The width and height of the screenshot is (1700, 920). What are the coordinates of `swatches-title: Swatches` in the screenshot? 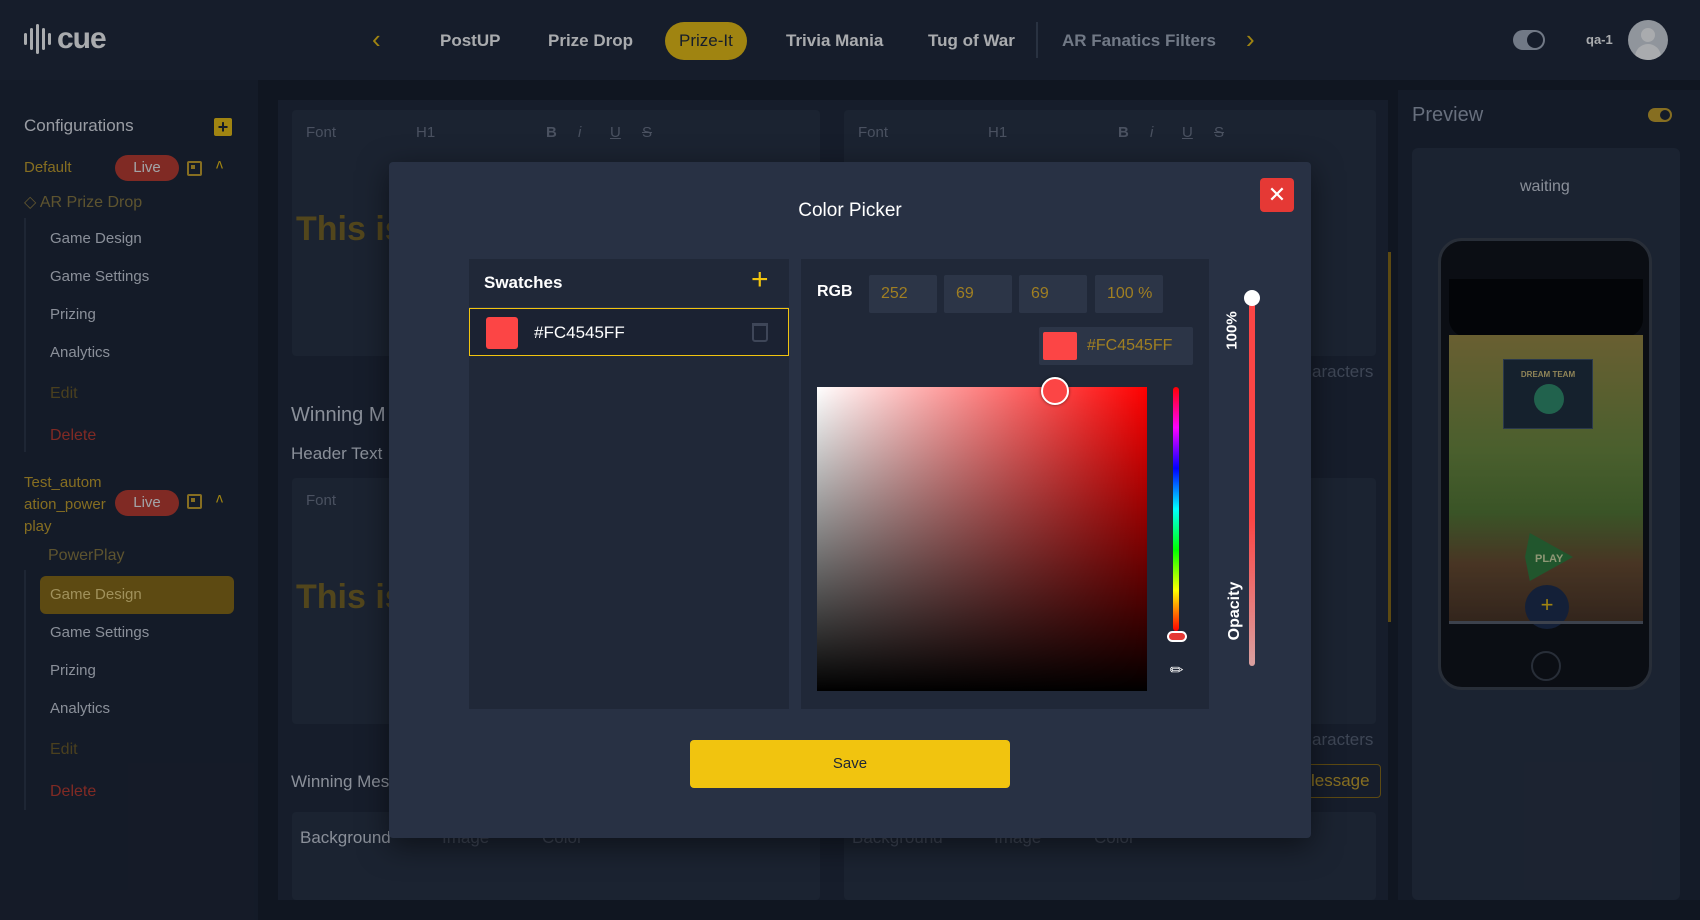 It's located at (523, 282).